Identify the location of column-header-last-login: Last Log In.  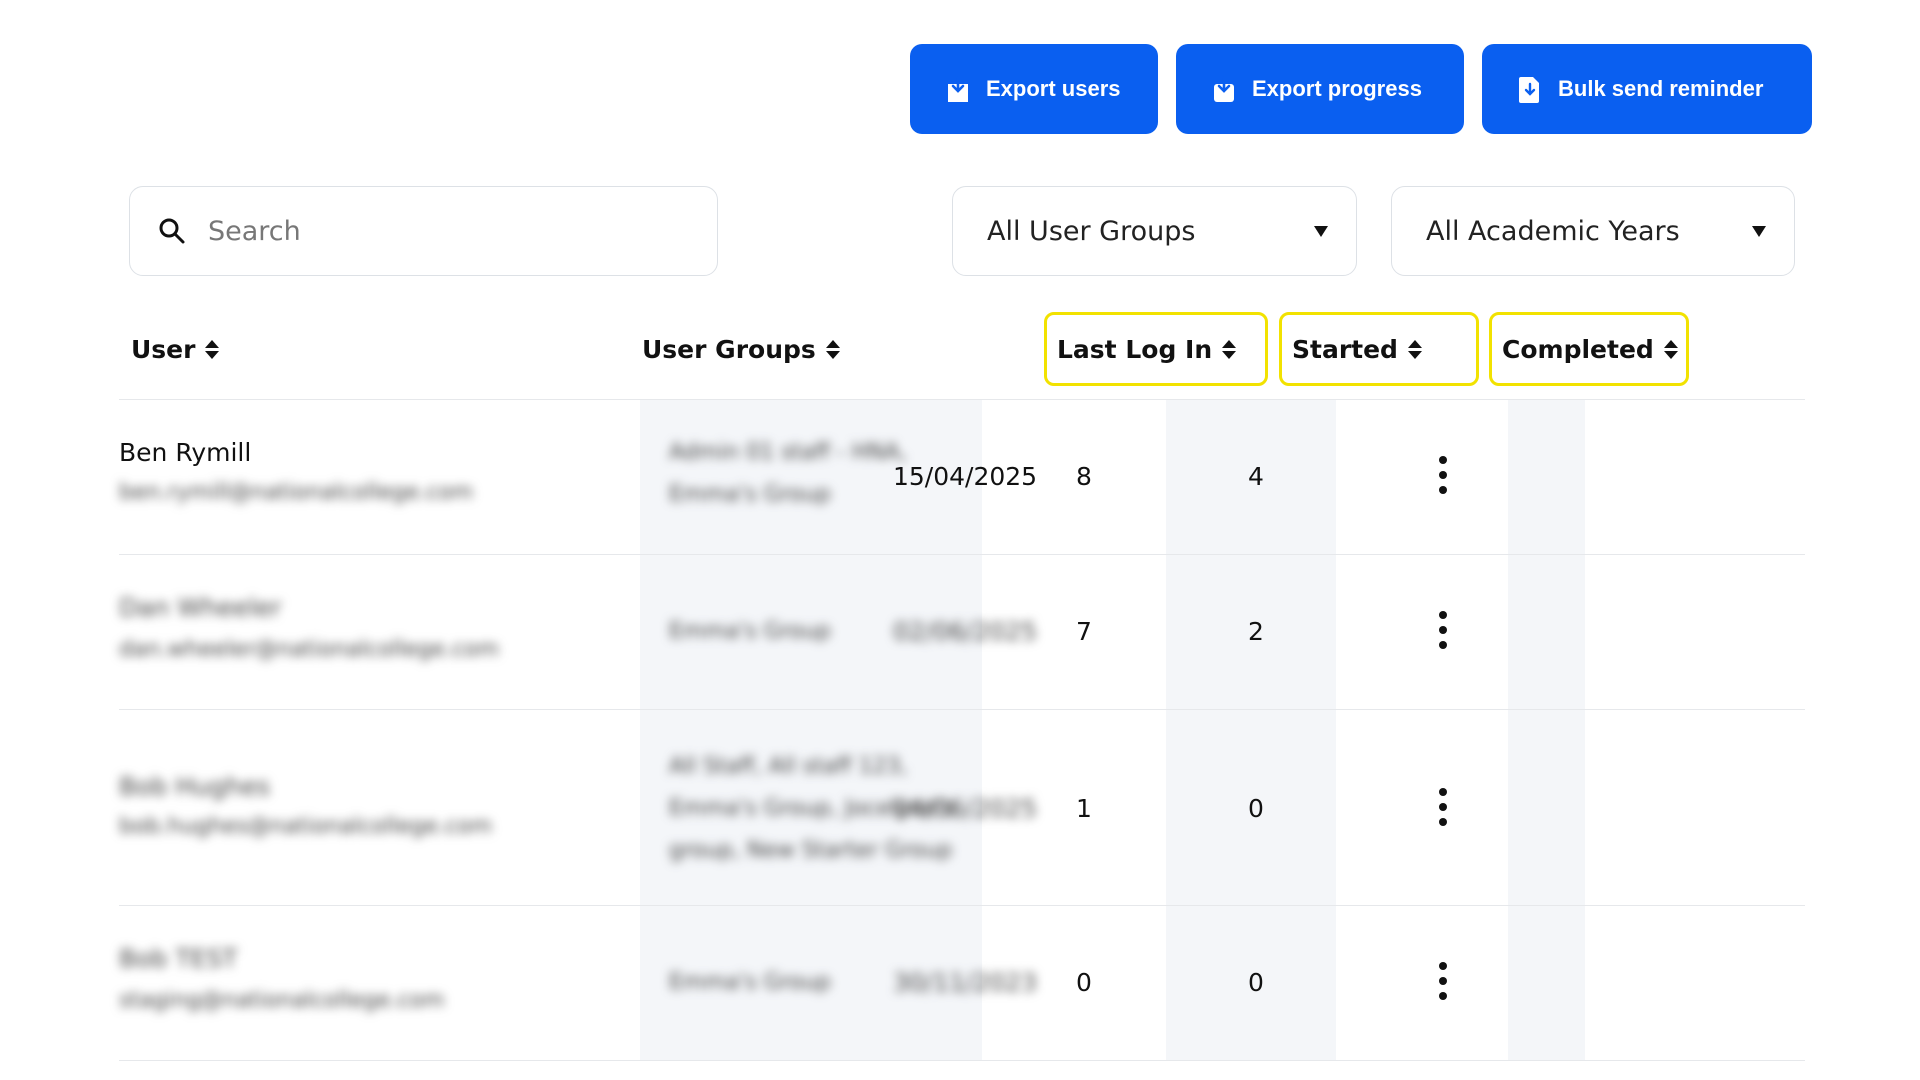
(1156, 349).